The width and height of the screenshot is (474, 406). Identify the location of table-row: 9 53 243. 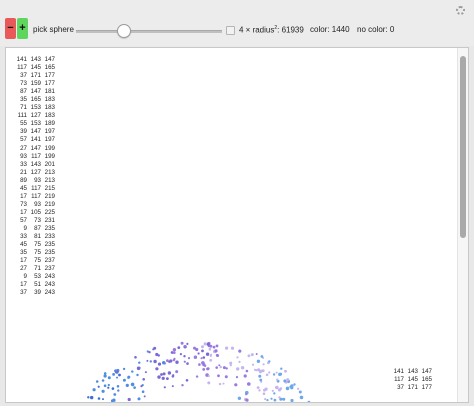
(34, 277).